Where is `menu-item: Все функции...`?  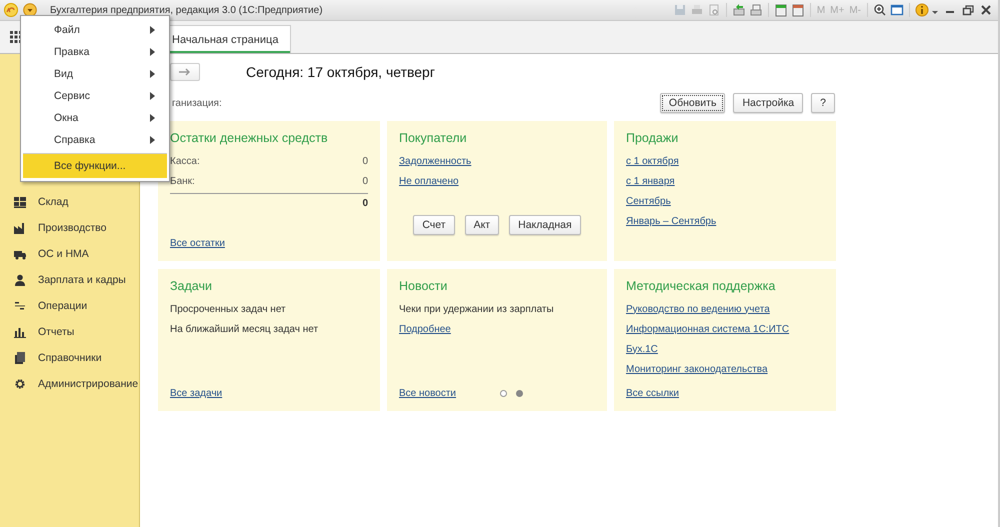 menu-item: Все функции... is located at coordinates (95, 165).